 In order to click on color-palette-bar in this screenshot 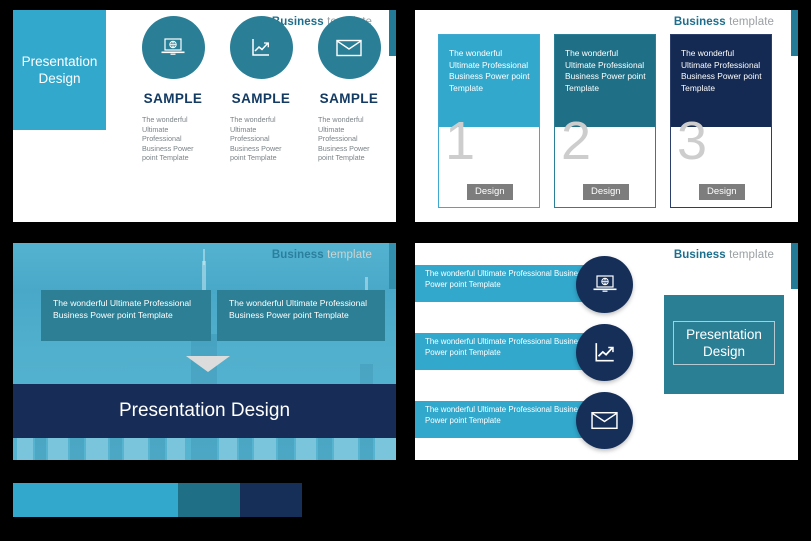, I will do `click(157, 500)`.